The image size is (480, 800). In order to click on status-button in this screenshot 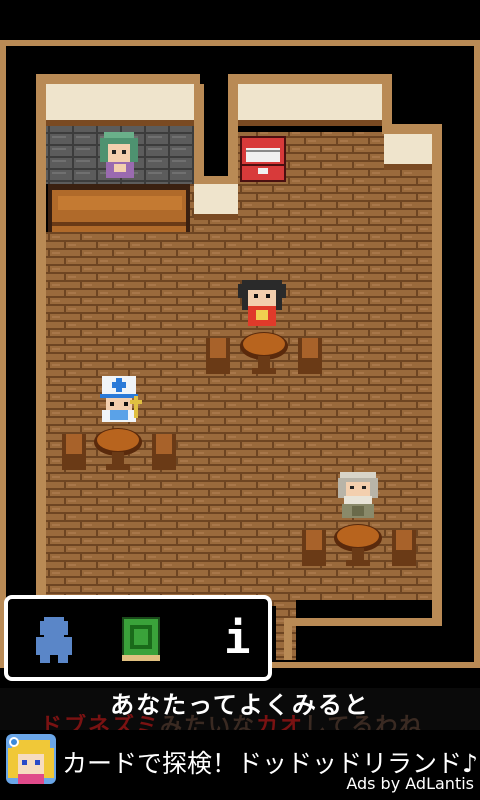, I will do `click(54, 639)`.